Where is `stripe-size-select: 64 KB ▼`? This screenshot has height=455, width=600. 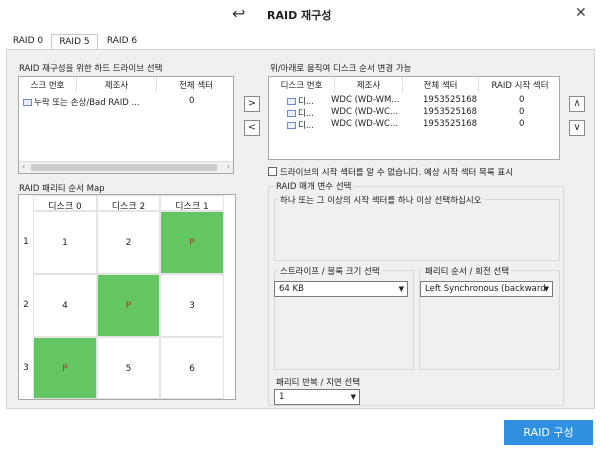
stripe-size-select: 64 KB ▼ is located at coordinates (341, 289).